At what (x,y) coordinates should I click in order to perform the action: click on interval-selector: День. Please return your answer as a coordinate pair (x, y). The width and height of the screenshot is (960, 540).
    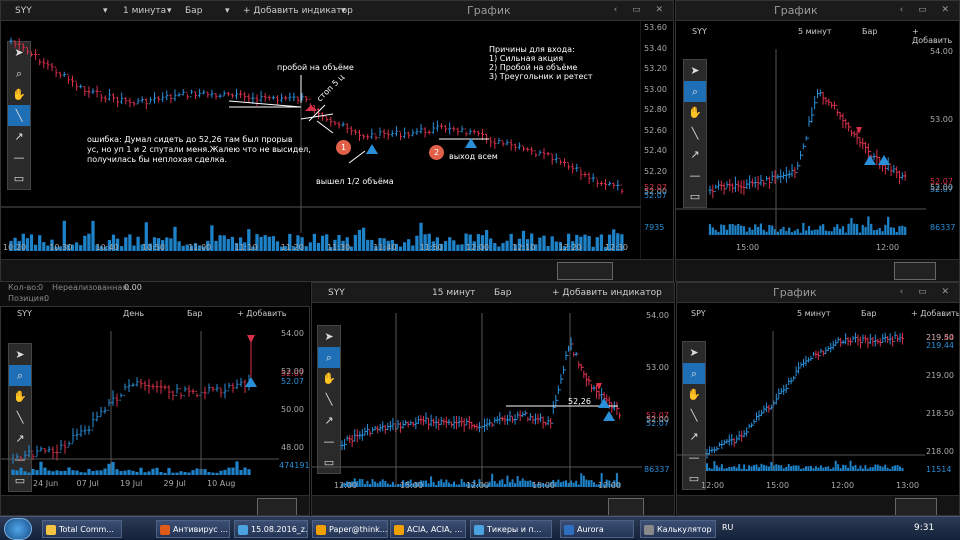
    Looking at the image, I should click on (133, 313).